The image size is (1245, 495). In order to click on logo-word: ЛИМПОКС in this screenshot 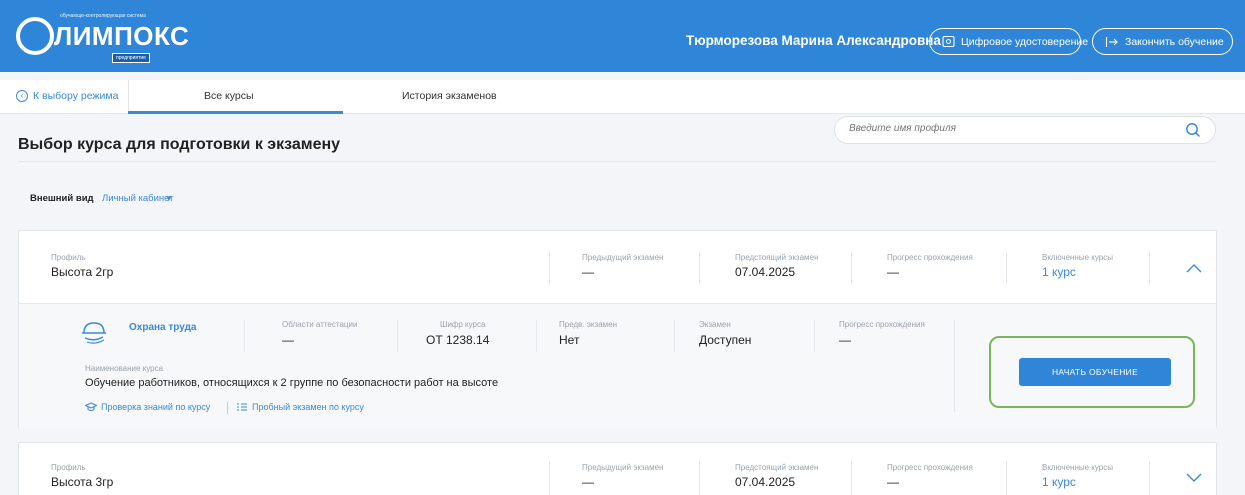, I will do `click(122, 36)`.